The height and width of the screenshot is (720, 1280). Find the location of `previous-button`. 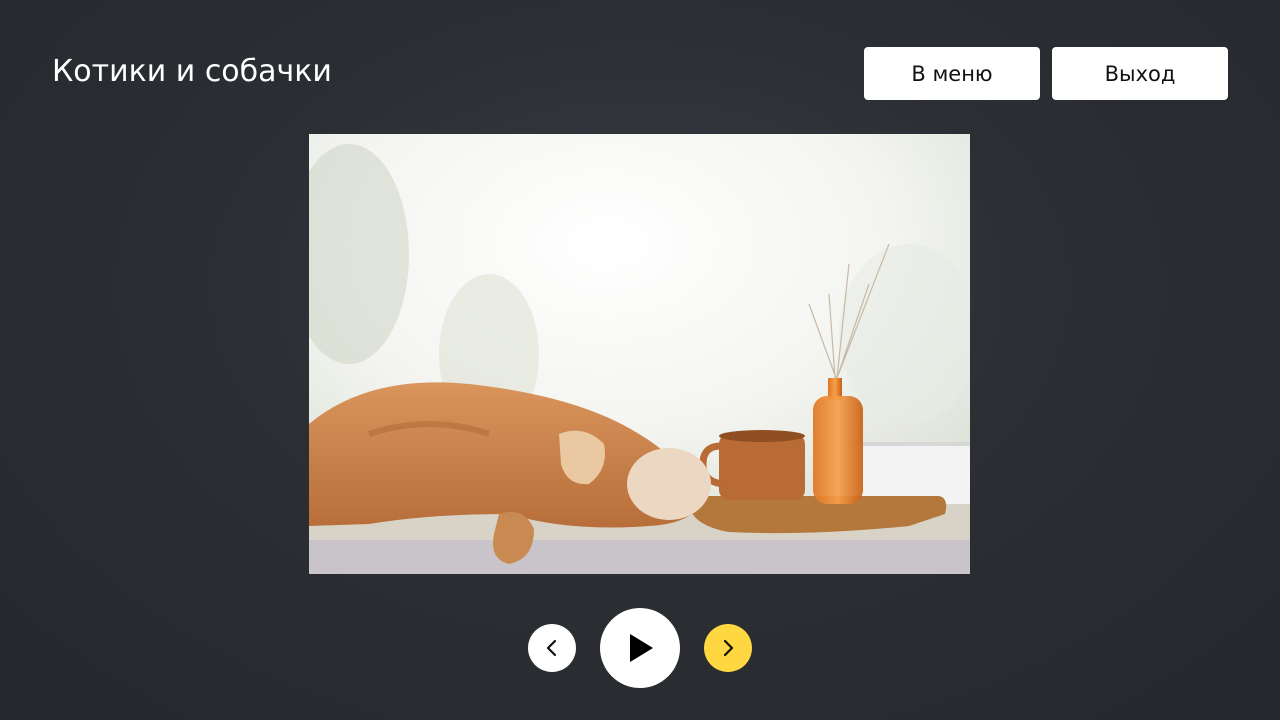

previous-button is located at coordinates (552, 648).